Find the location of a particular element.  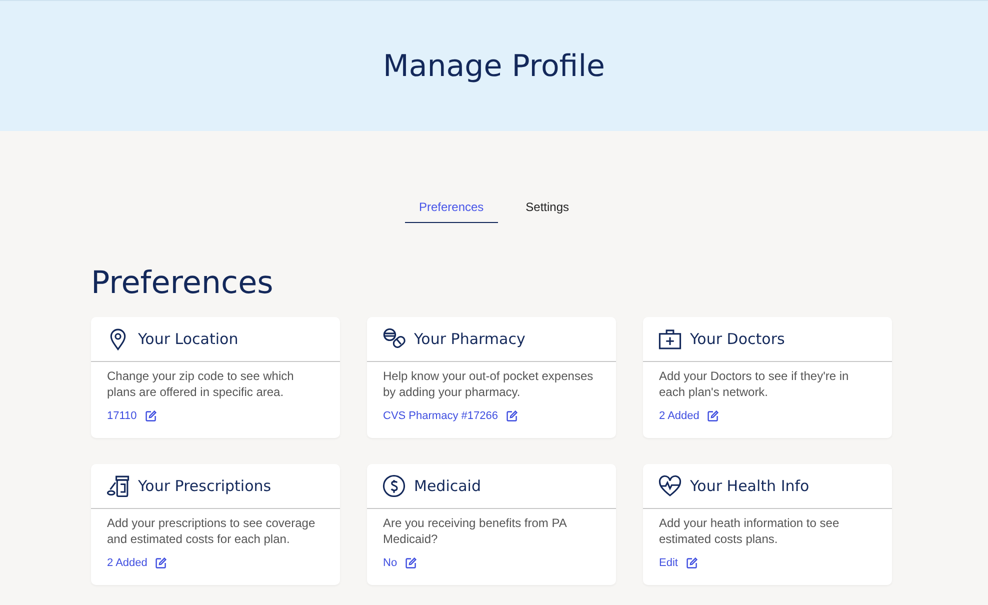

pills-icon is located at coordinates (394, 339).